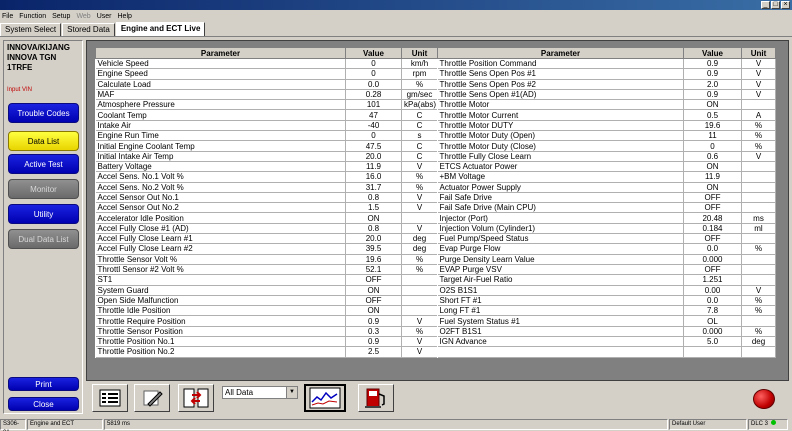  What do you see at coordinates (266, 126) in the screenshot?
I see `table-row: Intake Air -40 C` at bounding box center [266, 126].